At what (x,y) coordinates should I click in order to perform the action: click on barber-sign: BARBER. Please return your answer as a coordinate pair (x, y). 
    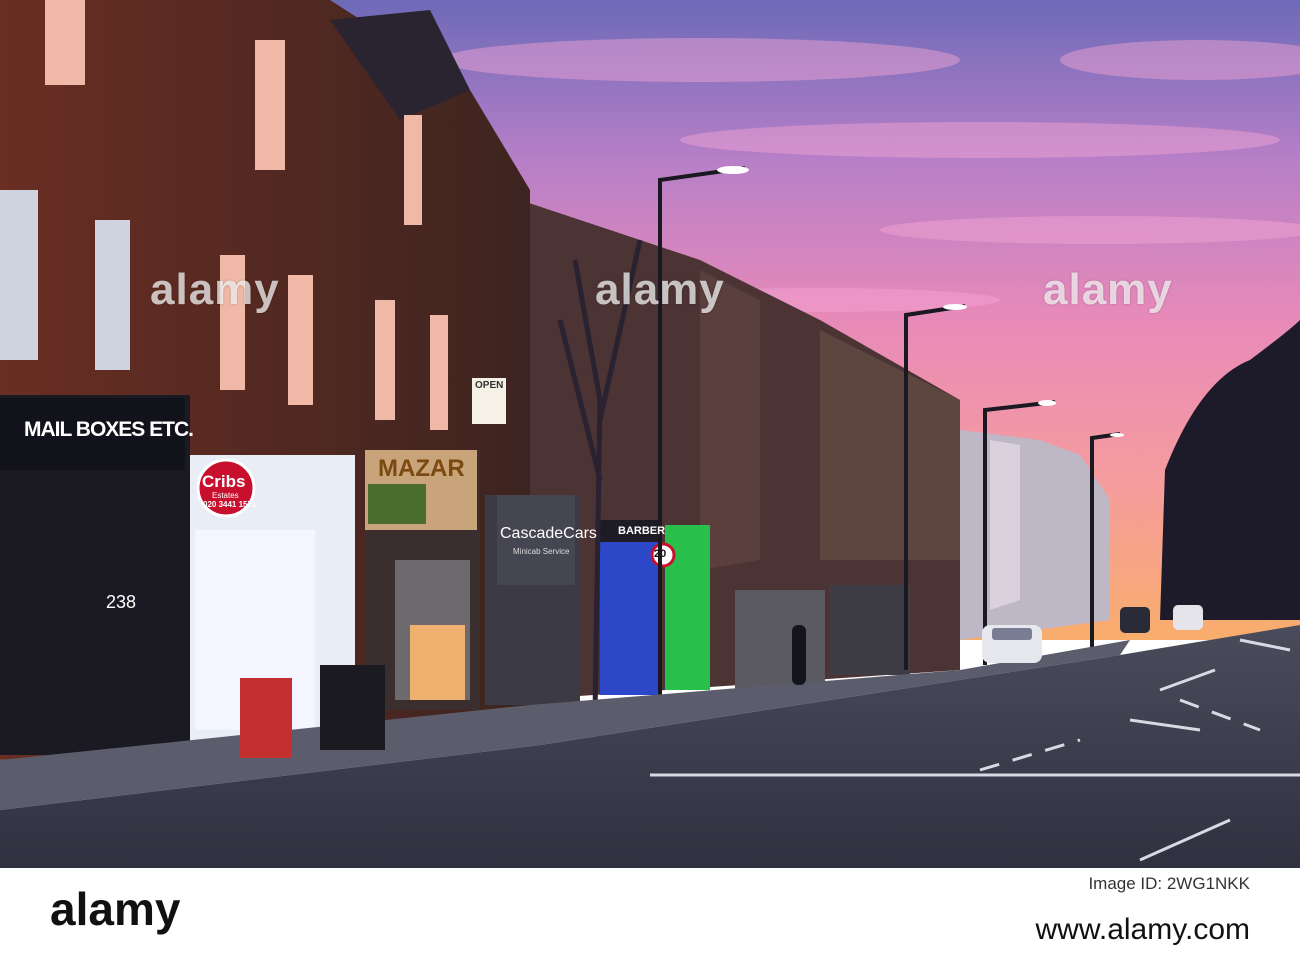
    Looking at the image, I should click on (642, 531).